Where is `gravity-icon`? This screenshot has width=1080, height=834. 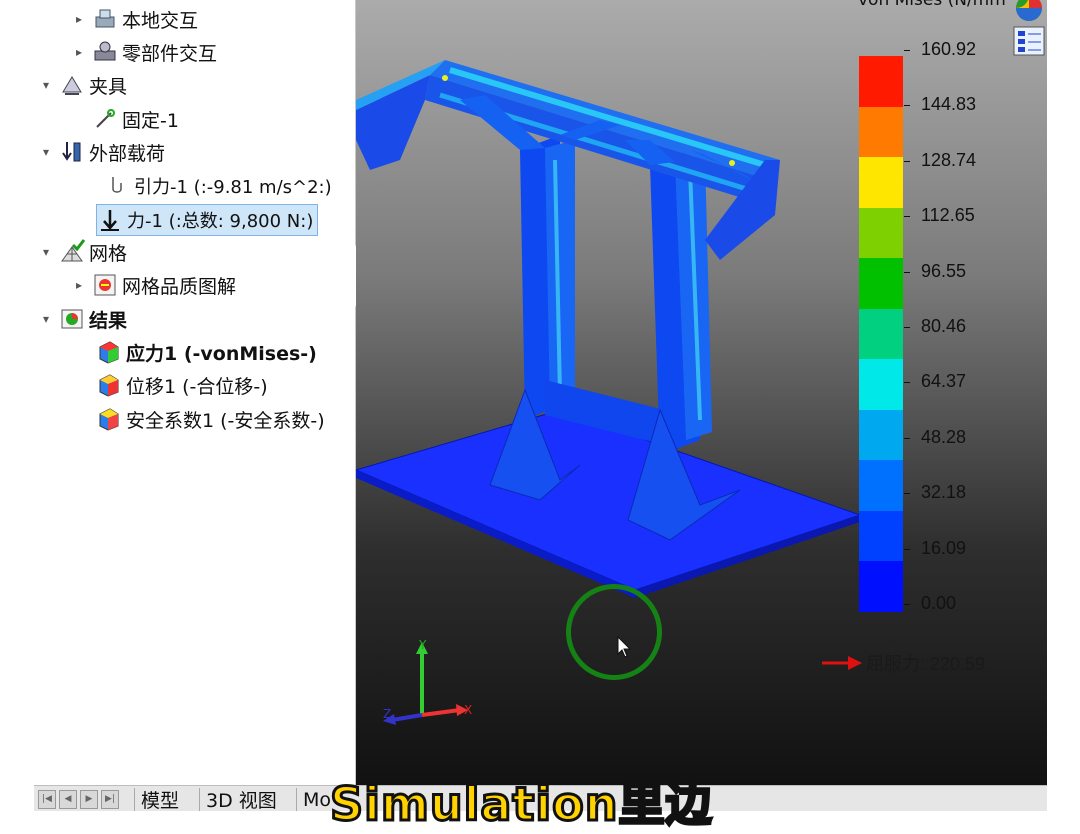 gravity-icon is located at coordinates (117, 185).